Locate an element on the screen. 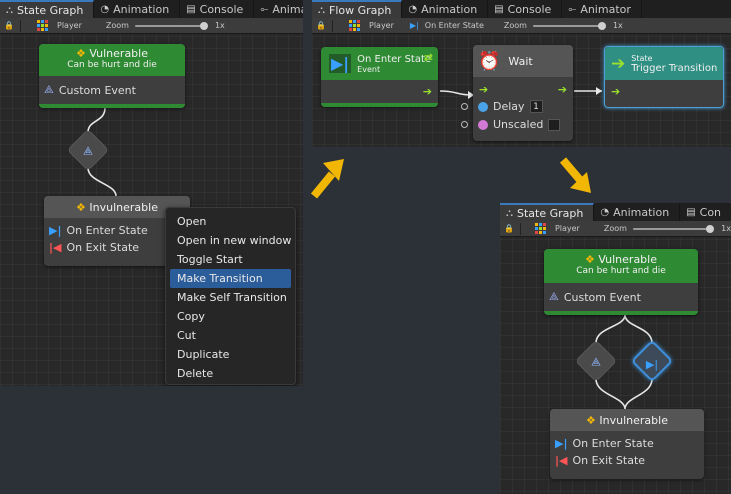 The width and height of the screenshot is (731, 494). alarm-clock-icon: ⏰ is located at coordinates (489, 61).